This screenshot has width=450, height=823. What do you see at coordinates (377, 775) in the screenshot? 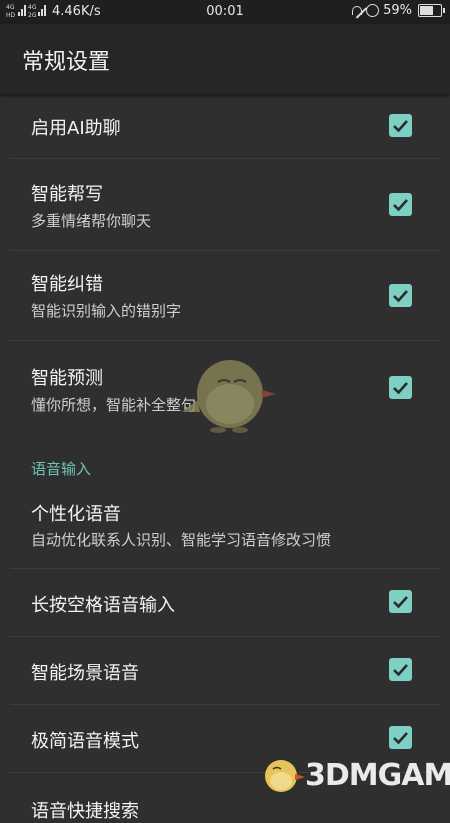
I see `watermark-text: 3DMGAME` at bounding box center [377, 775].